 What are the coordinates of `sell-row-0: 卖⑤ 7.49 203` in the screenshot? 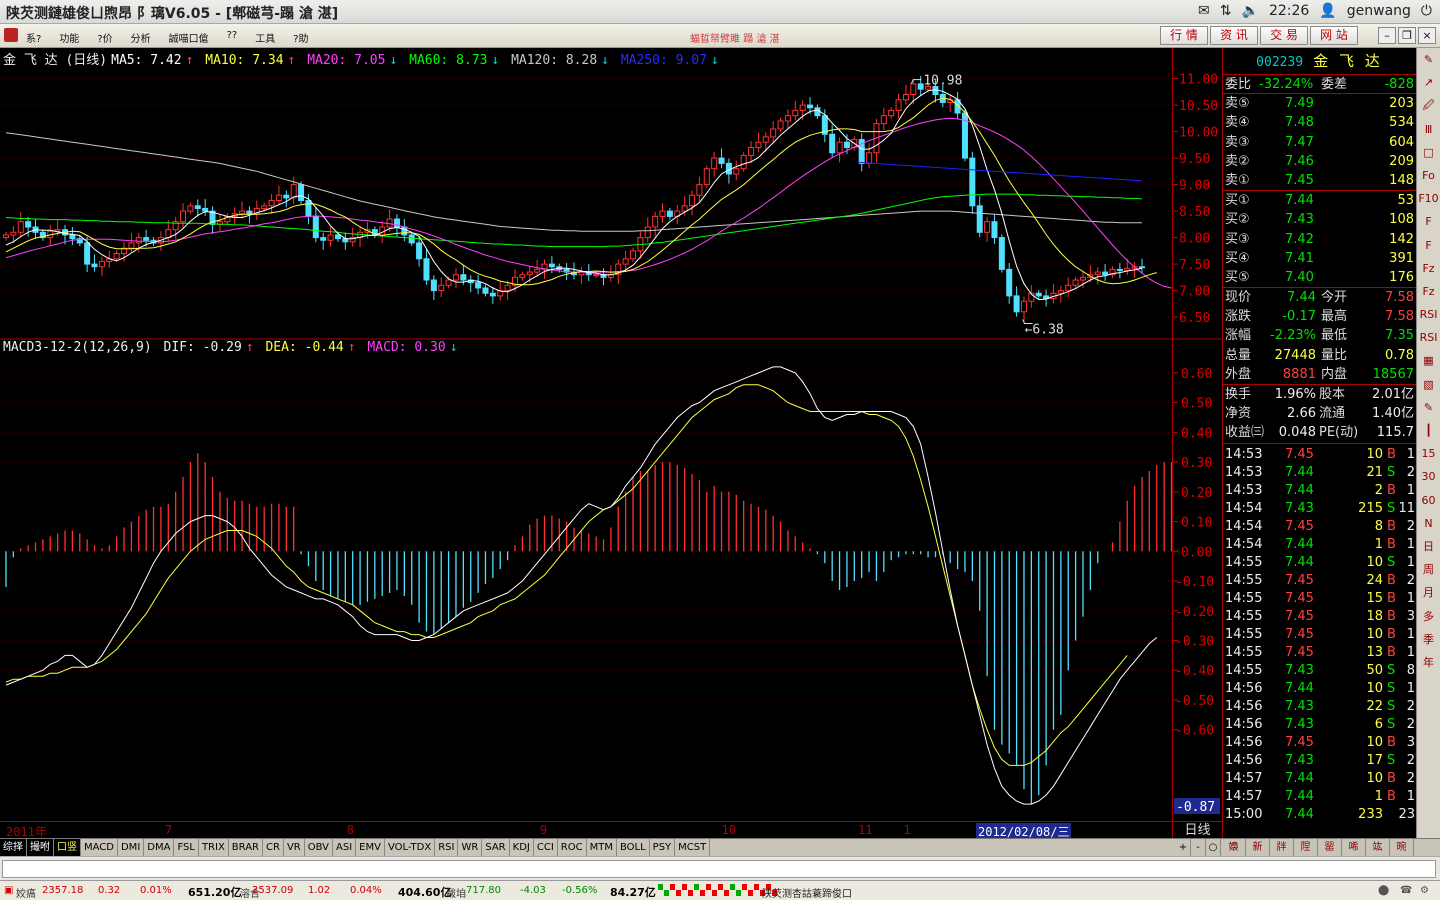 It's located at (1319, 103).